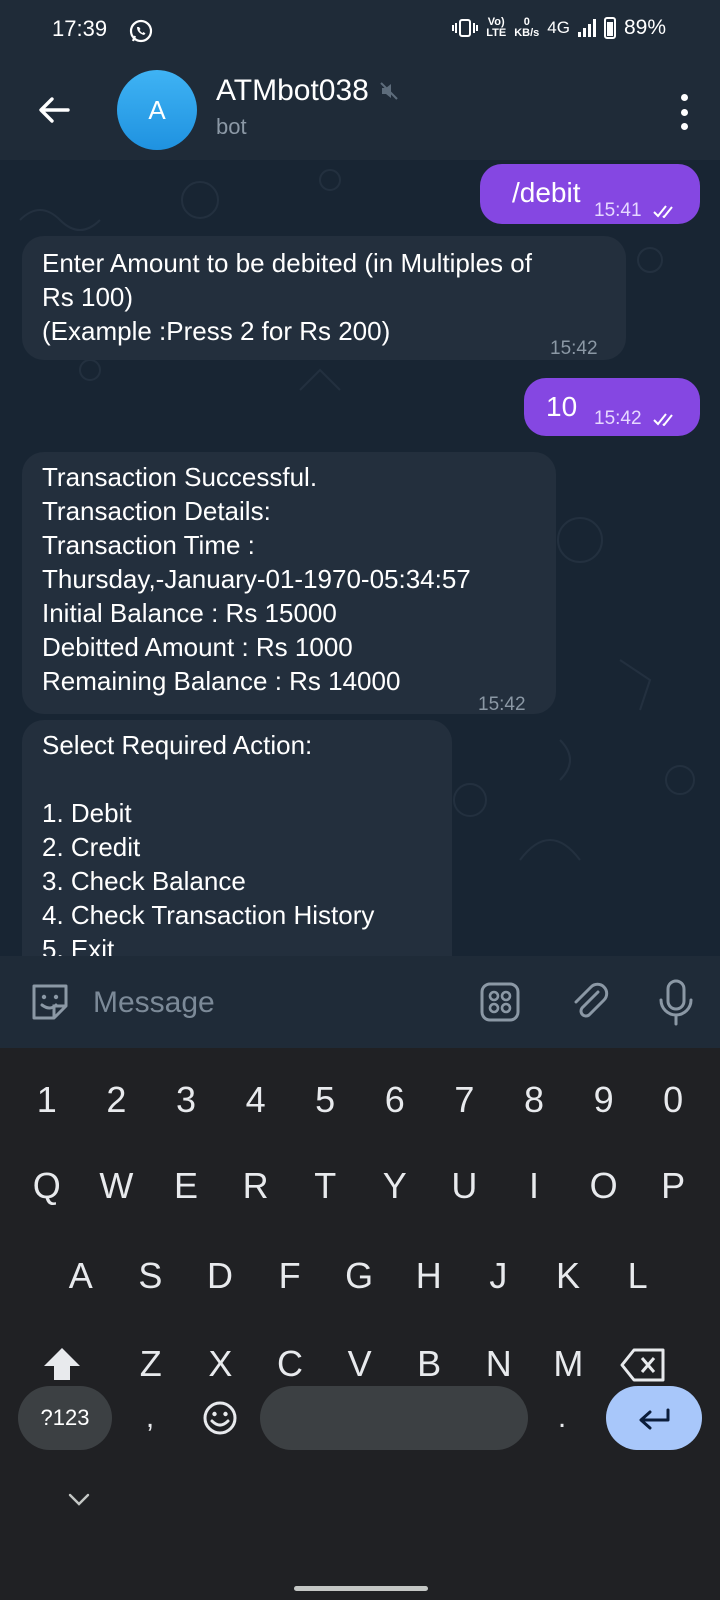 The height and width of the screenshot is (1600, 720). What do you see at coordinates (500, 1002) in the screenshot?
I see `bot-commands-icon` at bounding box center [500, 1002].